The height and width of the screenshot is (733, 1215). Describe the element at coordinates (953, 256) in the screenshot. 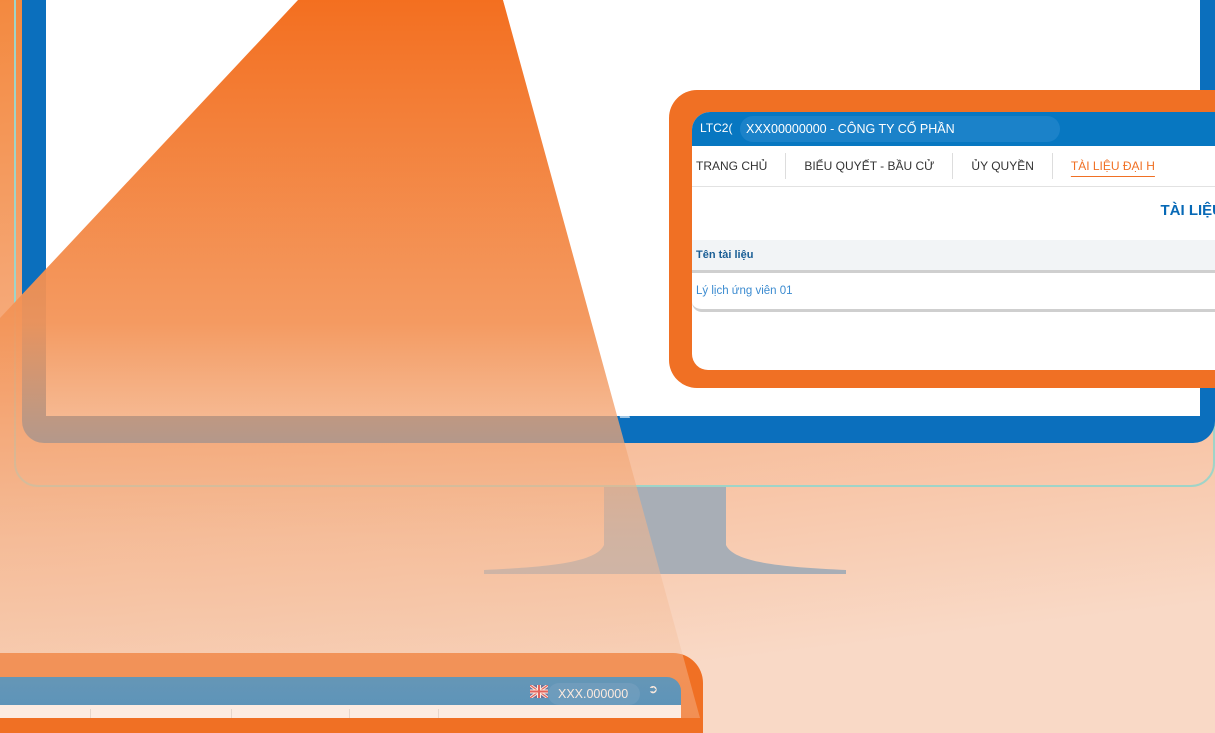

I see `table-header-name: Tên tài liệu` at that location.